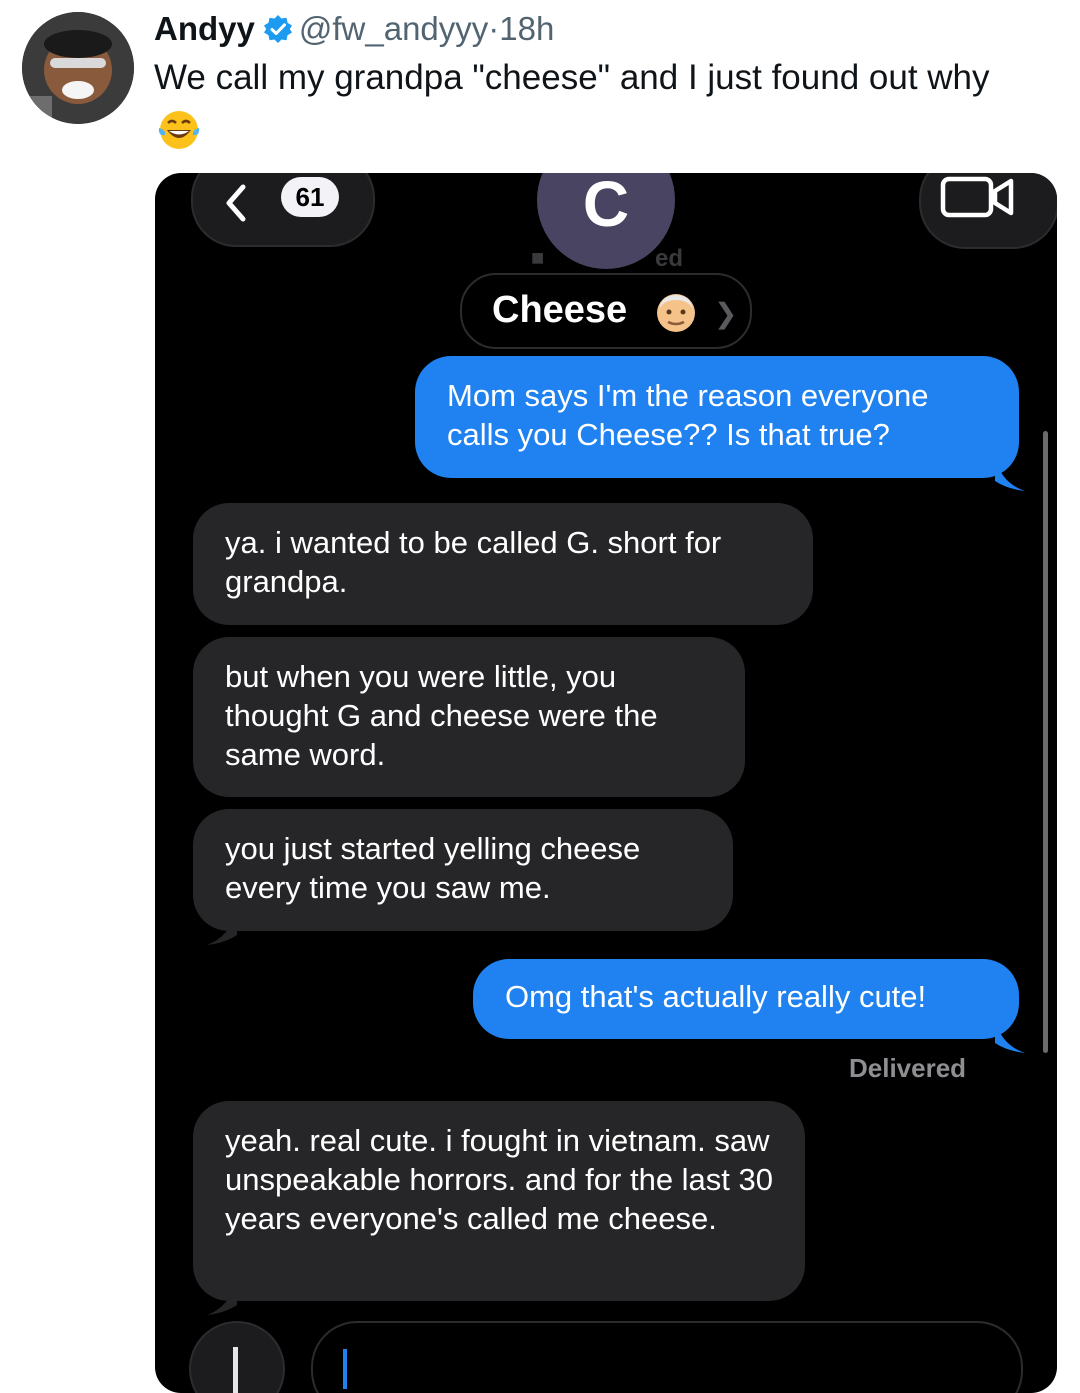 This screenshot has width=1080, height=1393. What do you see at coordinates (345, 1369) in the screenshot?
I see `text-cursor` at bounding box center [345, 1369].